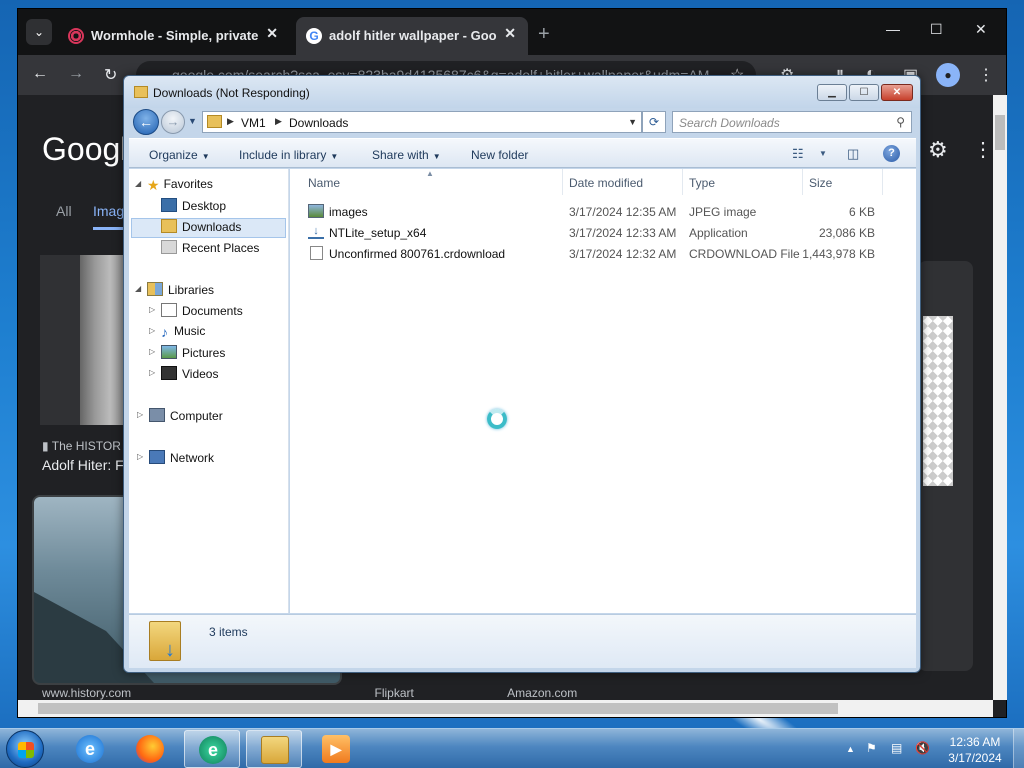 The width and height of the screenshot is (1024, 768). What do you see at coordinates (893, 29) in the screenshot?
I see `minimize-icon: —` at bounding box center [893, 29].